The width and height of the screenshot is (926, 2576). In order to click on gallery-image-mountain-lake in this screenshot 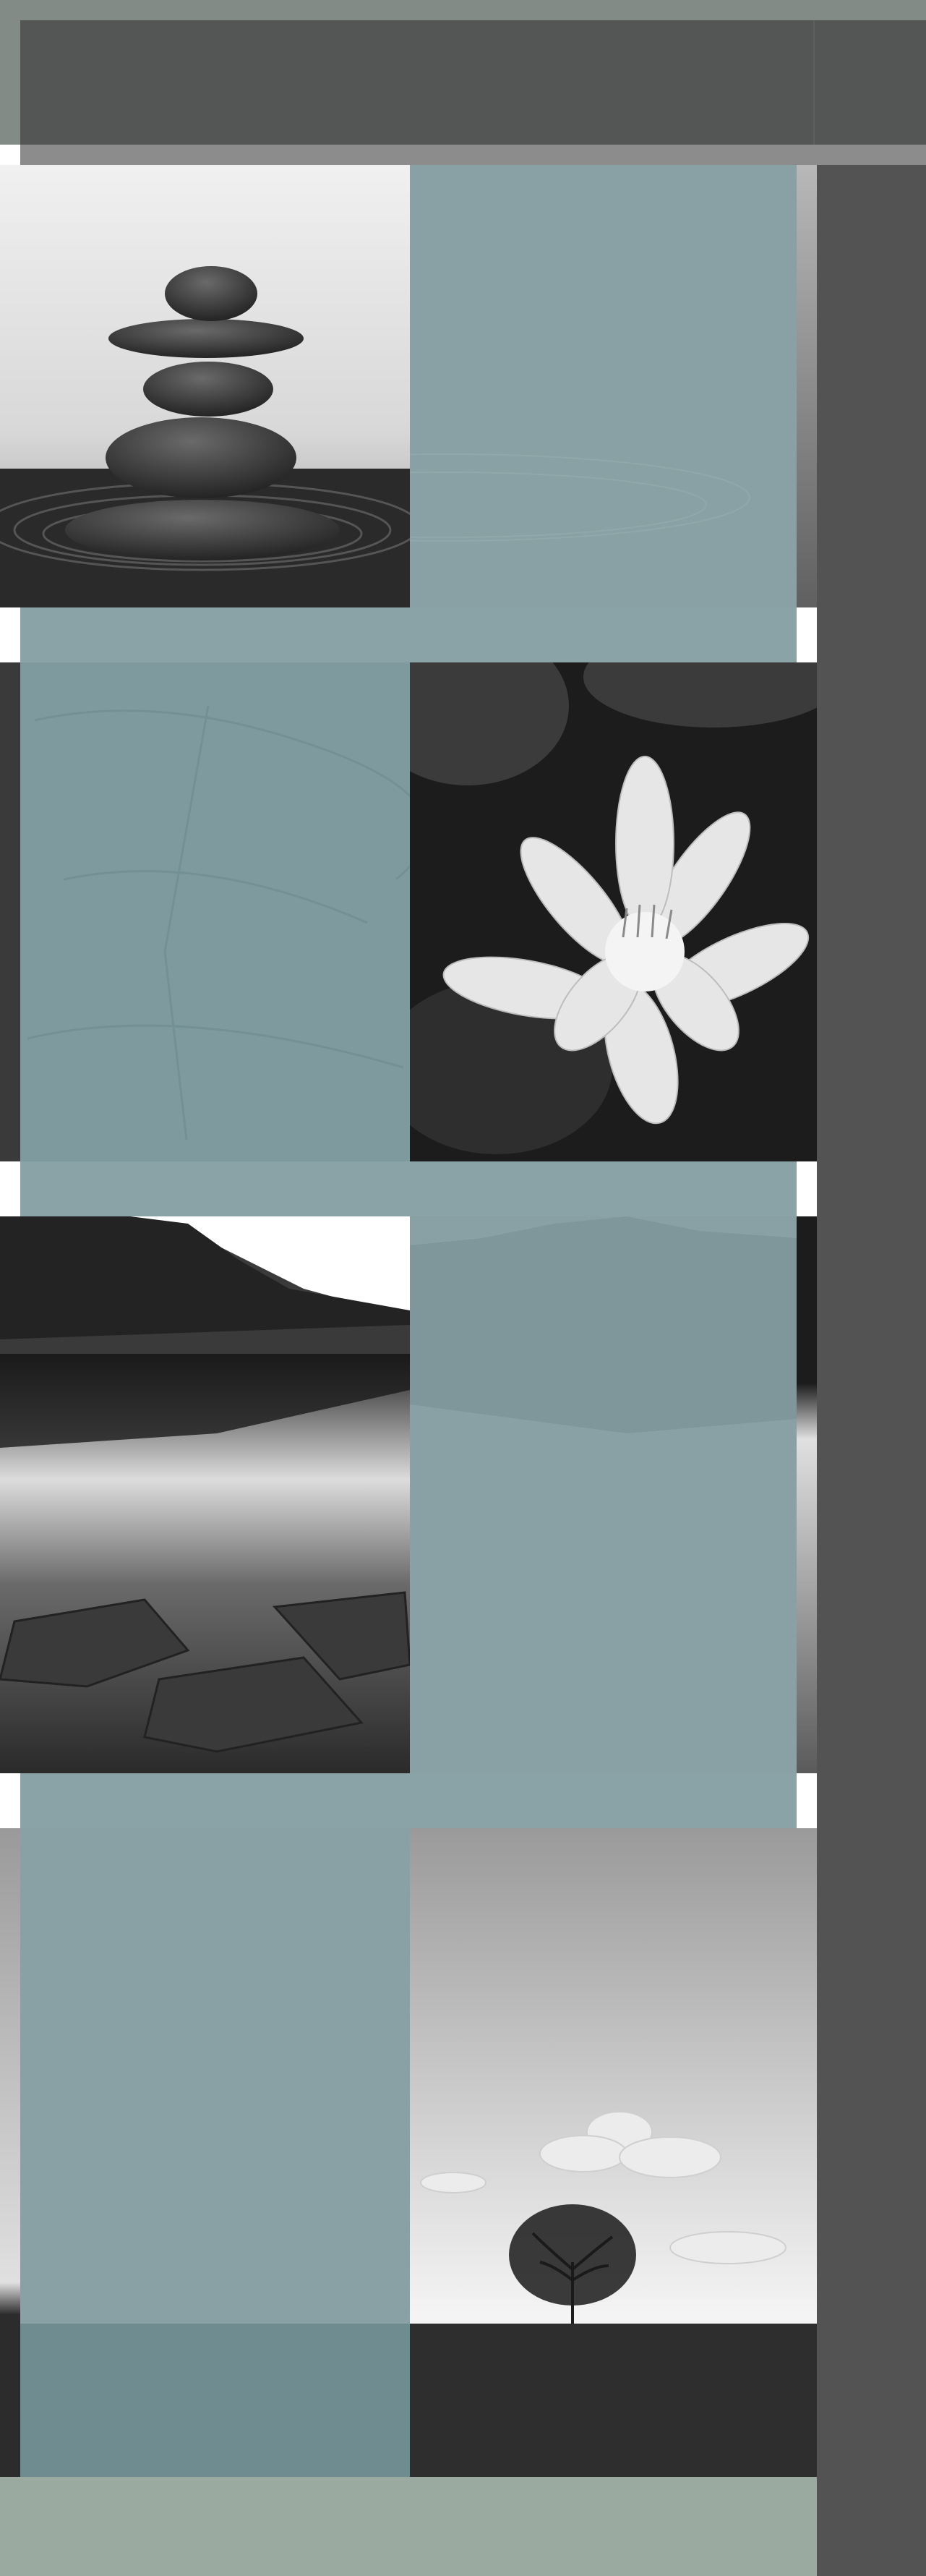, I will do `click(205, 1495)`.